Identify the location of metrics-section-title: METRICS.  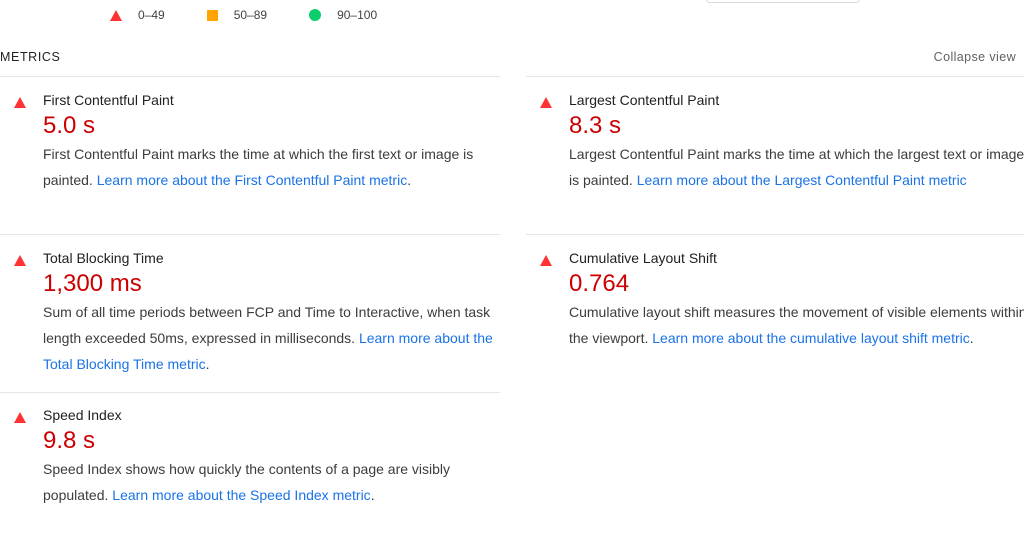
(30, 57).